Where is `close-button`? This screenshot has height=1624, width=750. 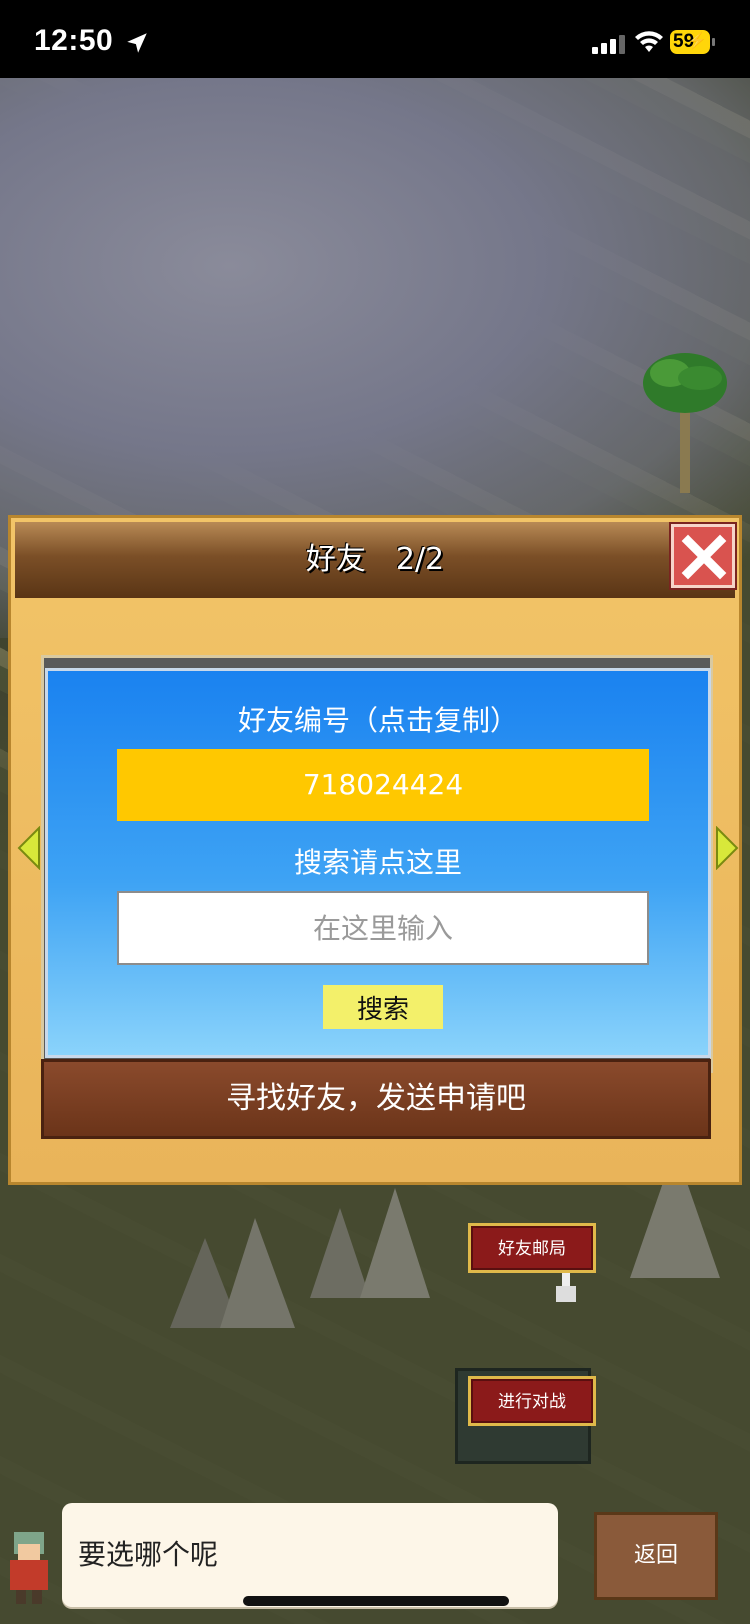
close-button is located at coordinates (703, 556).